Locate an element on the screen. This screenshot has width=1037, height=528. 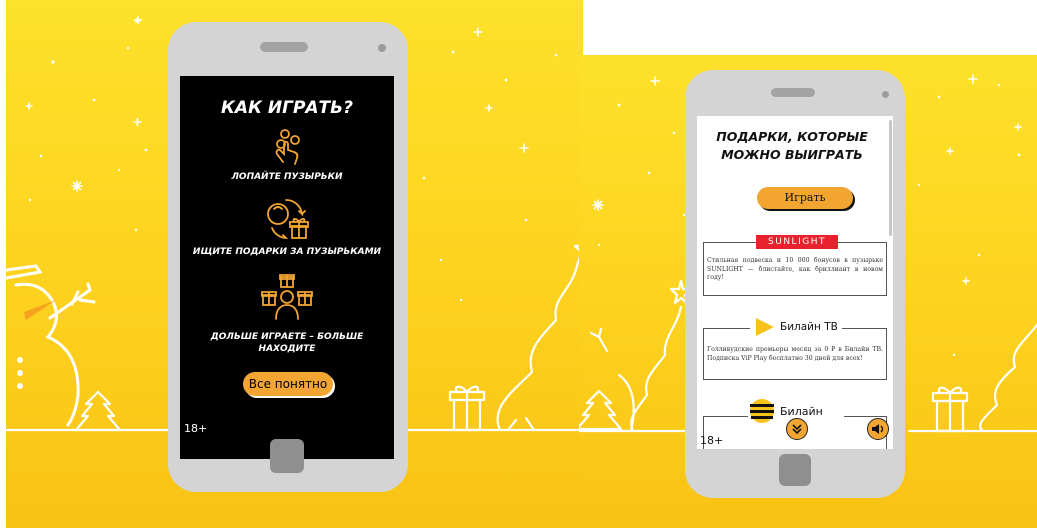
beeline-tv-logo-text: Билайн ТВ is located at coordinates (809, 327).